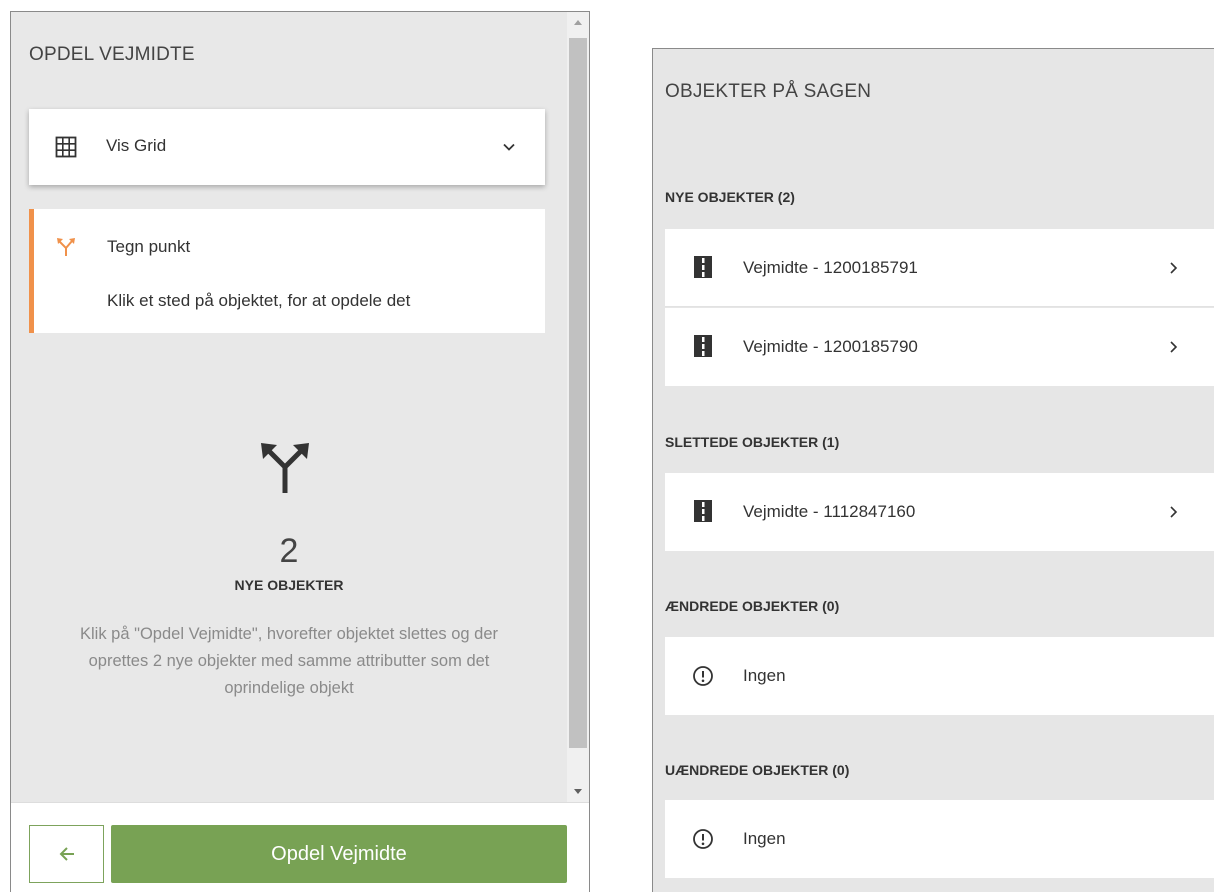 The image size is (1214, 892). I want to click on grid-icon, so click(66, 147).